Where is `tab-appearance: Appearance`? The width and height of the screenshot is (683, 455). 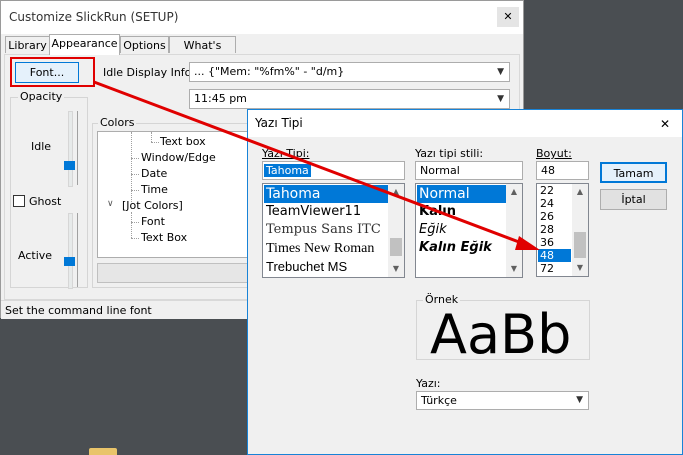 tab-appearance: Appearance is located at coordinates (84, 44).